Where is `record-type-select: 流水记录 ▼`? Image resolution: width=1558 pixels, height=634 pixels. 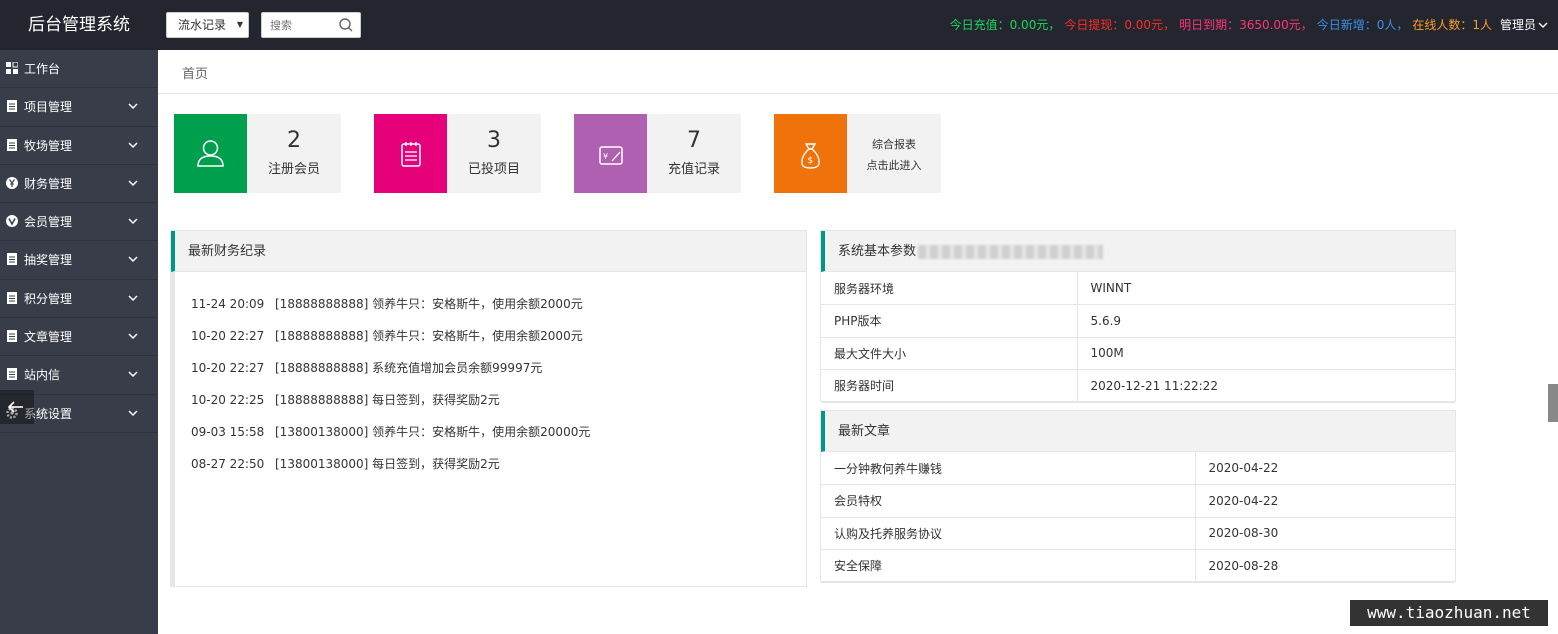
record-type-select: 流水记录 ▼ is located at coordinates (207, 25).